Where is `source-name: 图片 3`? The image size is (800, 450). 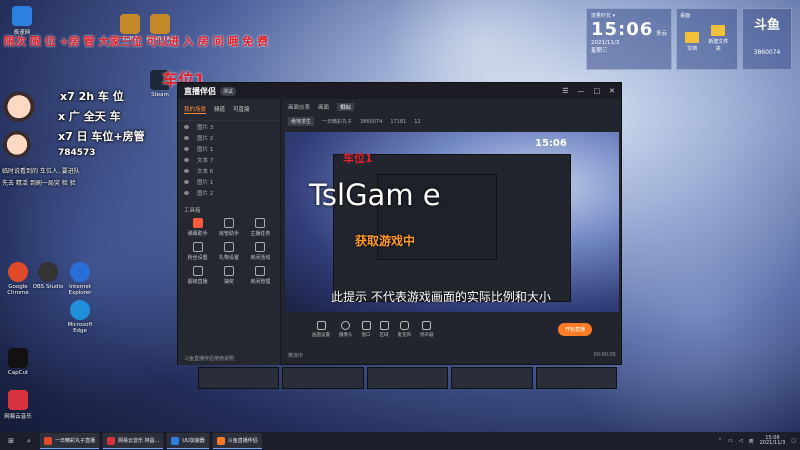 source-name: 图片 3 is located at coordinates (205, 127).